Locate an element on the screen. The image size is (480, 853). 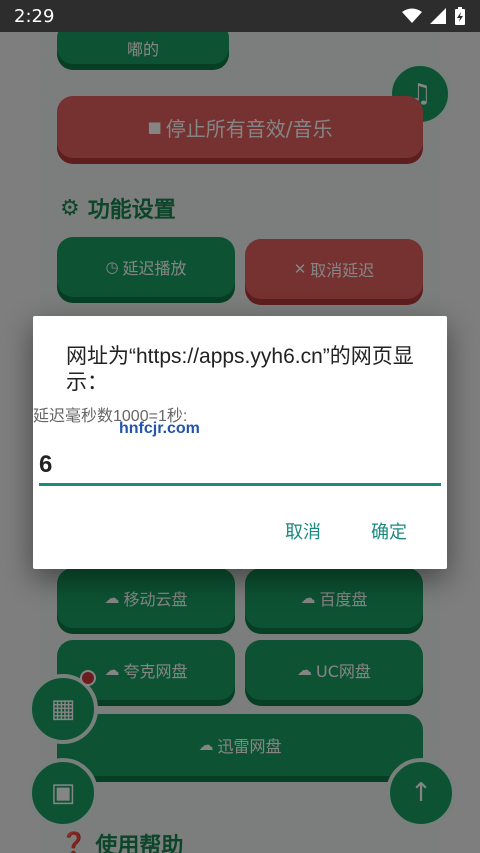
status-icons is located at coordinates (434, 16).